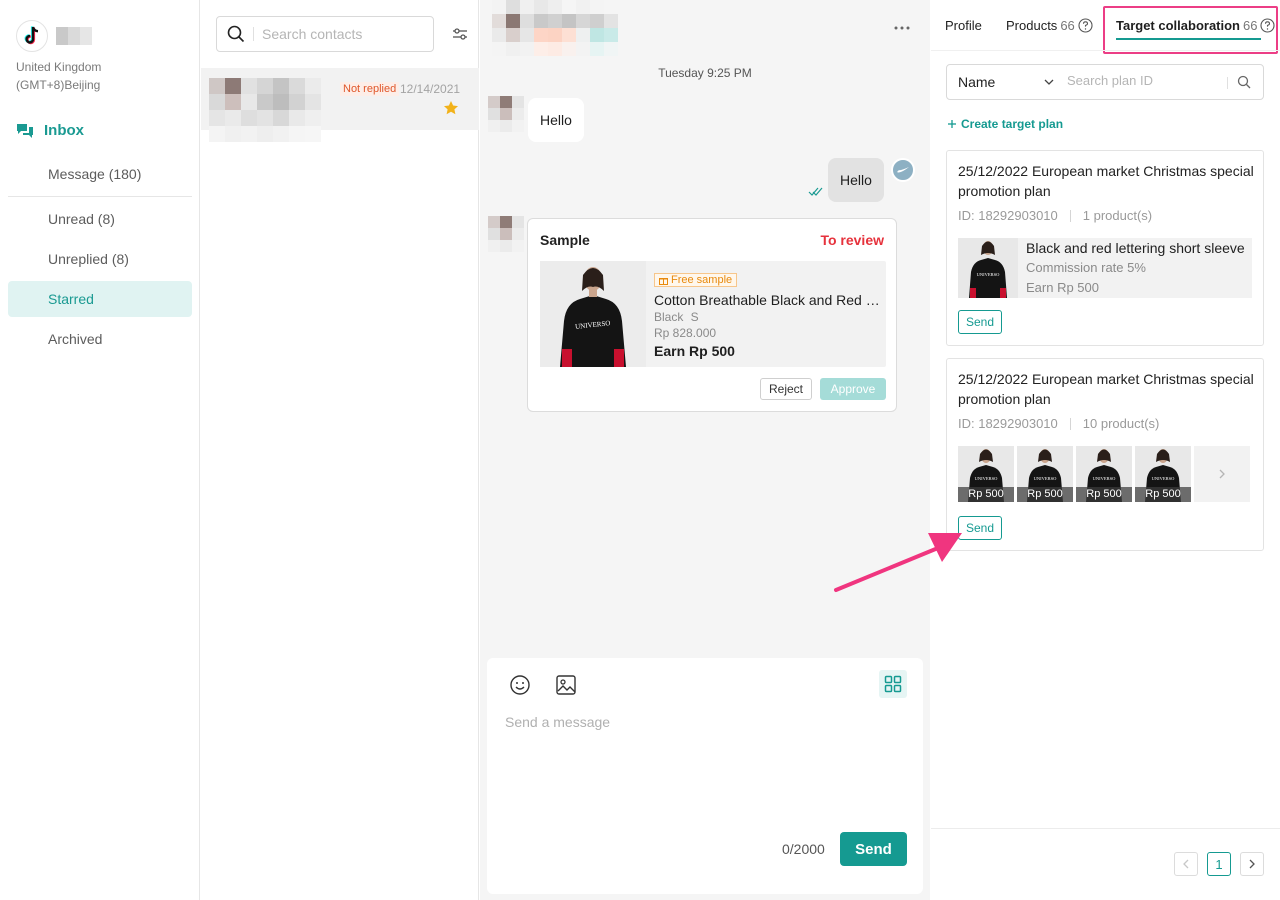 The width and height of the screenshot is (1280, 900). What do you see at coordinates (566, 685) in the screenshot?
I see `image-upload-icon` at bounding box center [566, 685].